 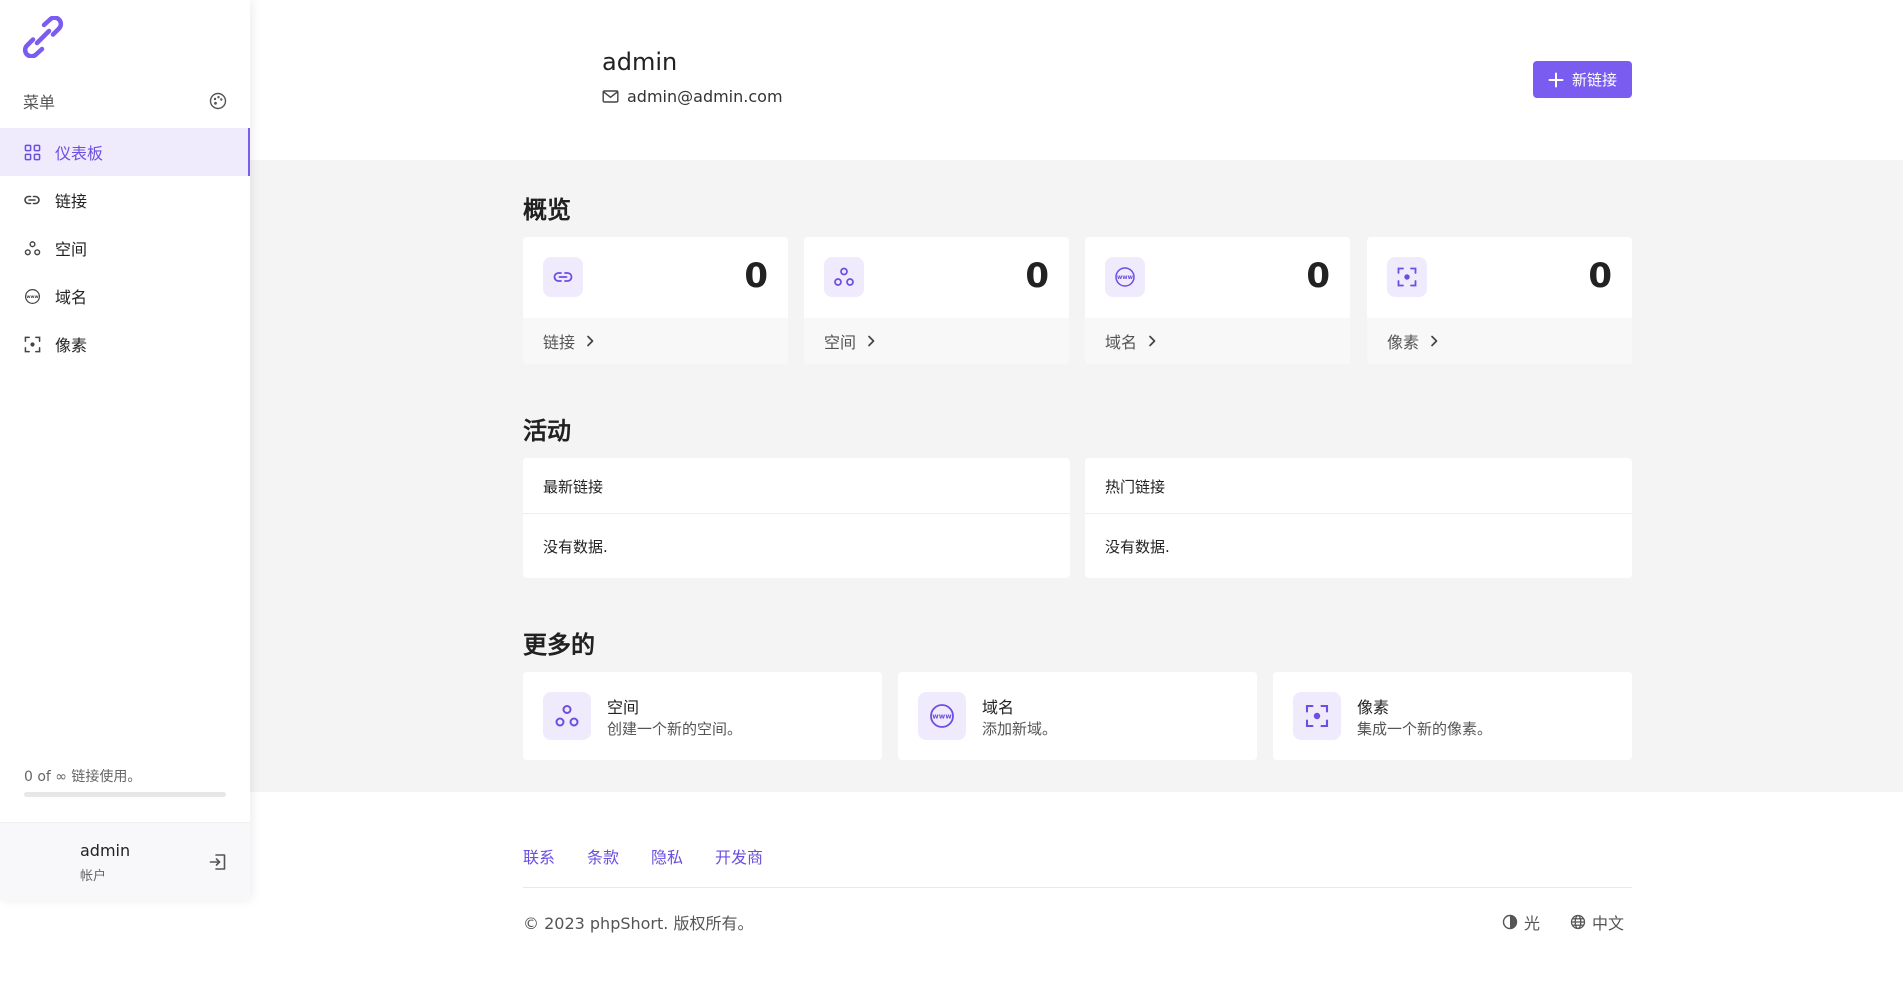 I want to click on sidebar-nav: 仪表板 链接 空间 www 域名 像素, so click(x=125, y=248).